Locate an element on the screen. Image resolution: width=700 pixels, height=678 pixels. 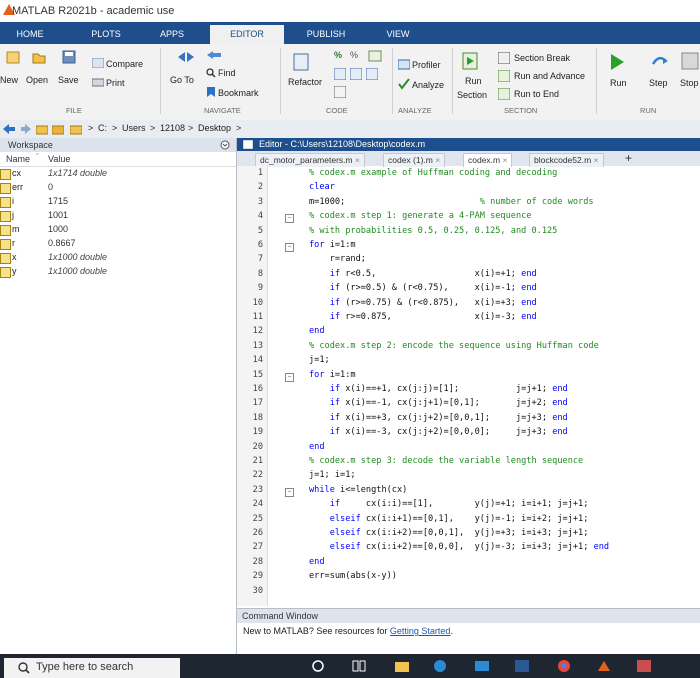
code-line: if (r>=0.75) & (r<0.875), x(i)=+3; end is located at coordinates (423, 303).